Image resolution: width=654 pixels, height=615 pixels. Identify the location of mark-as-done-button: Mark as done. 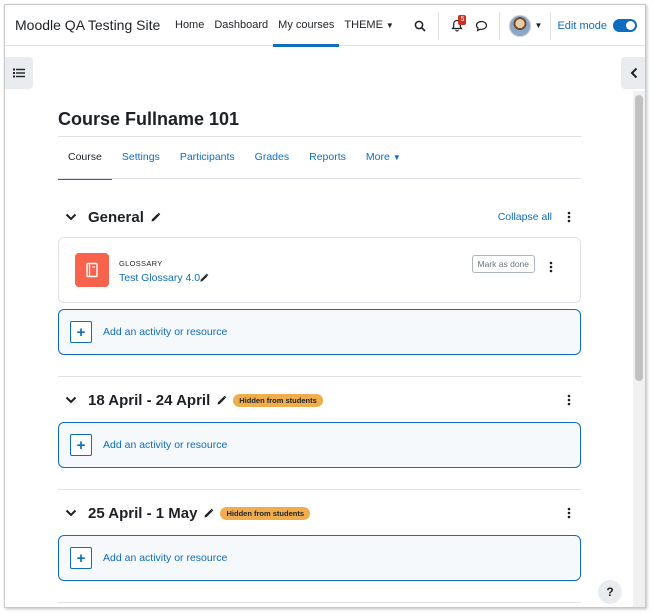
(503, 264).